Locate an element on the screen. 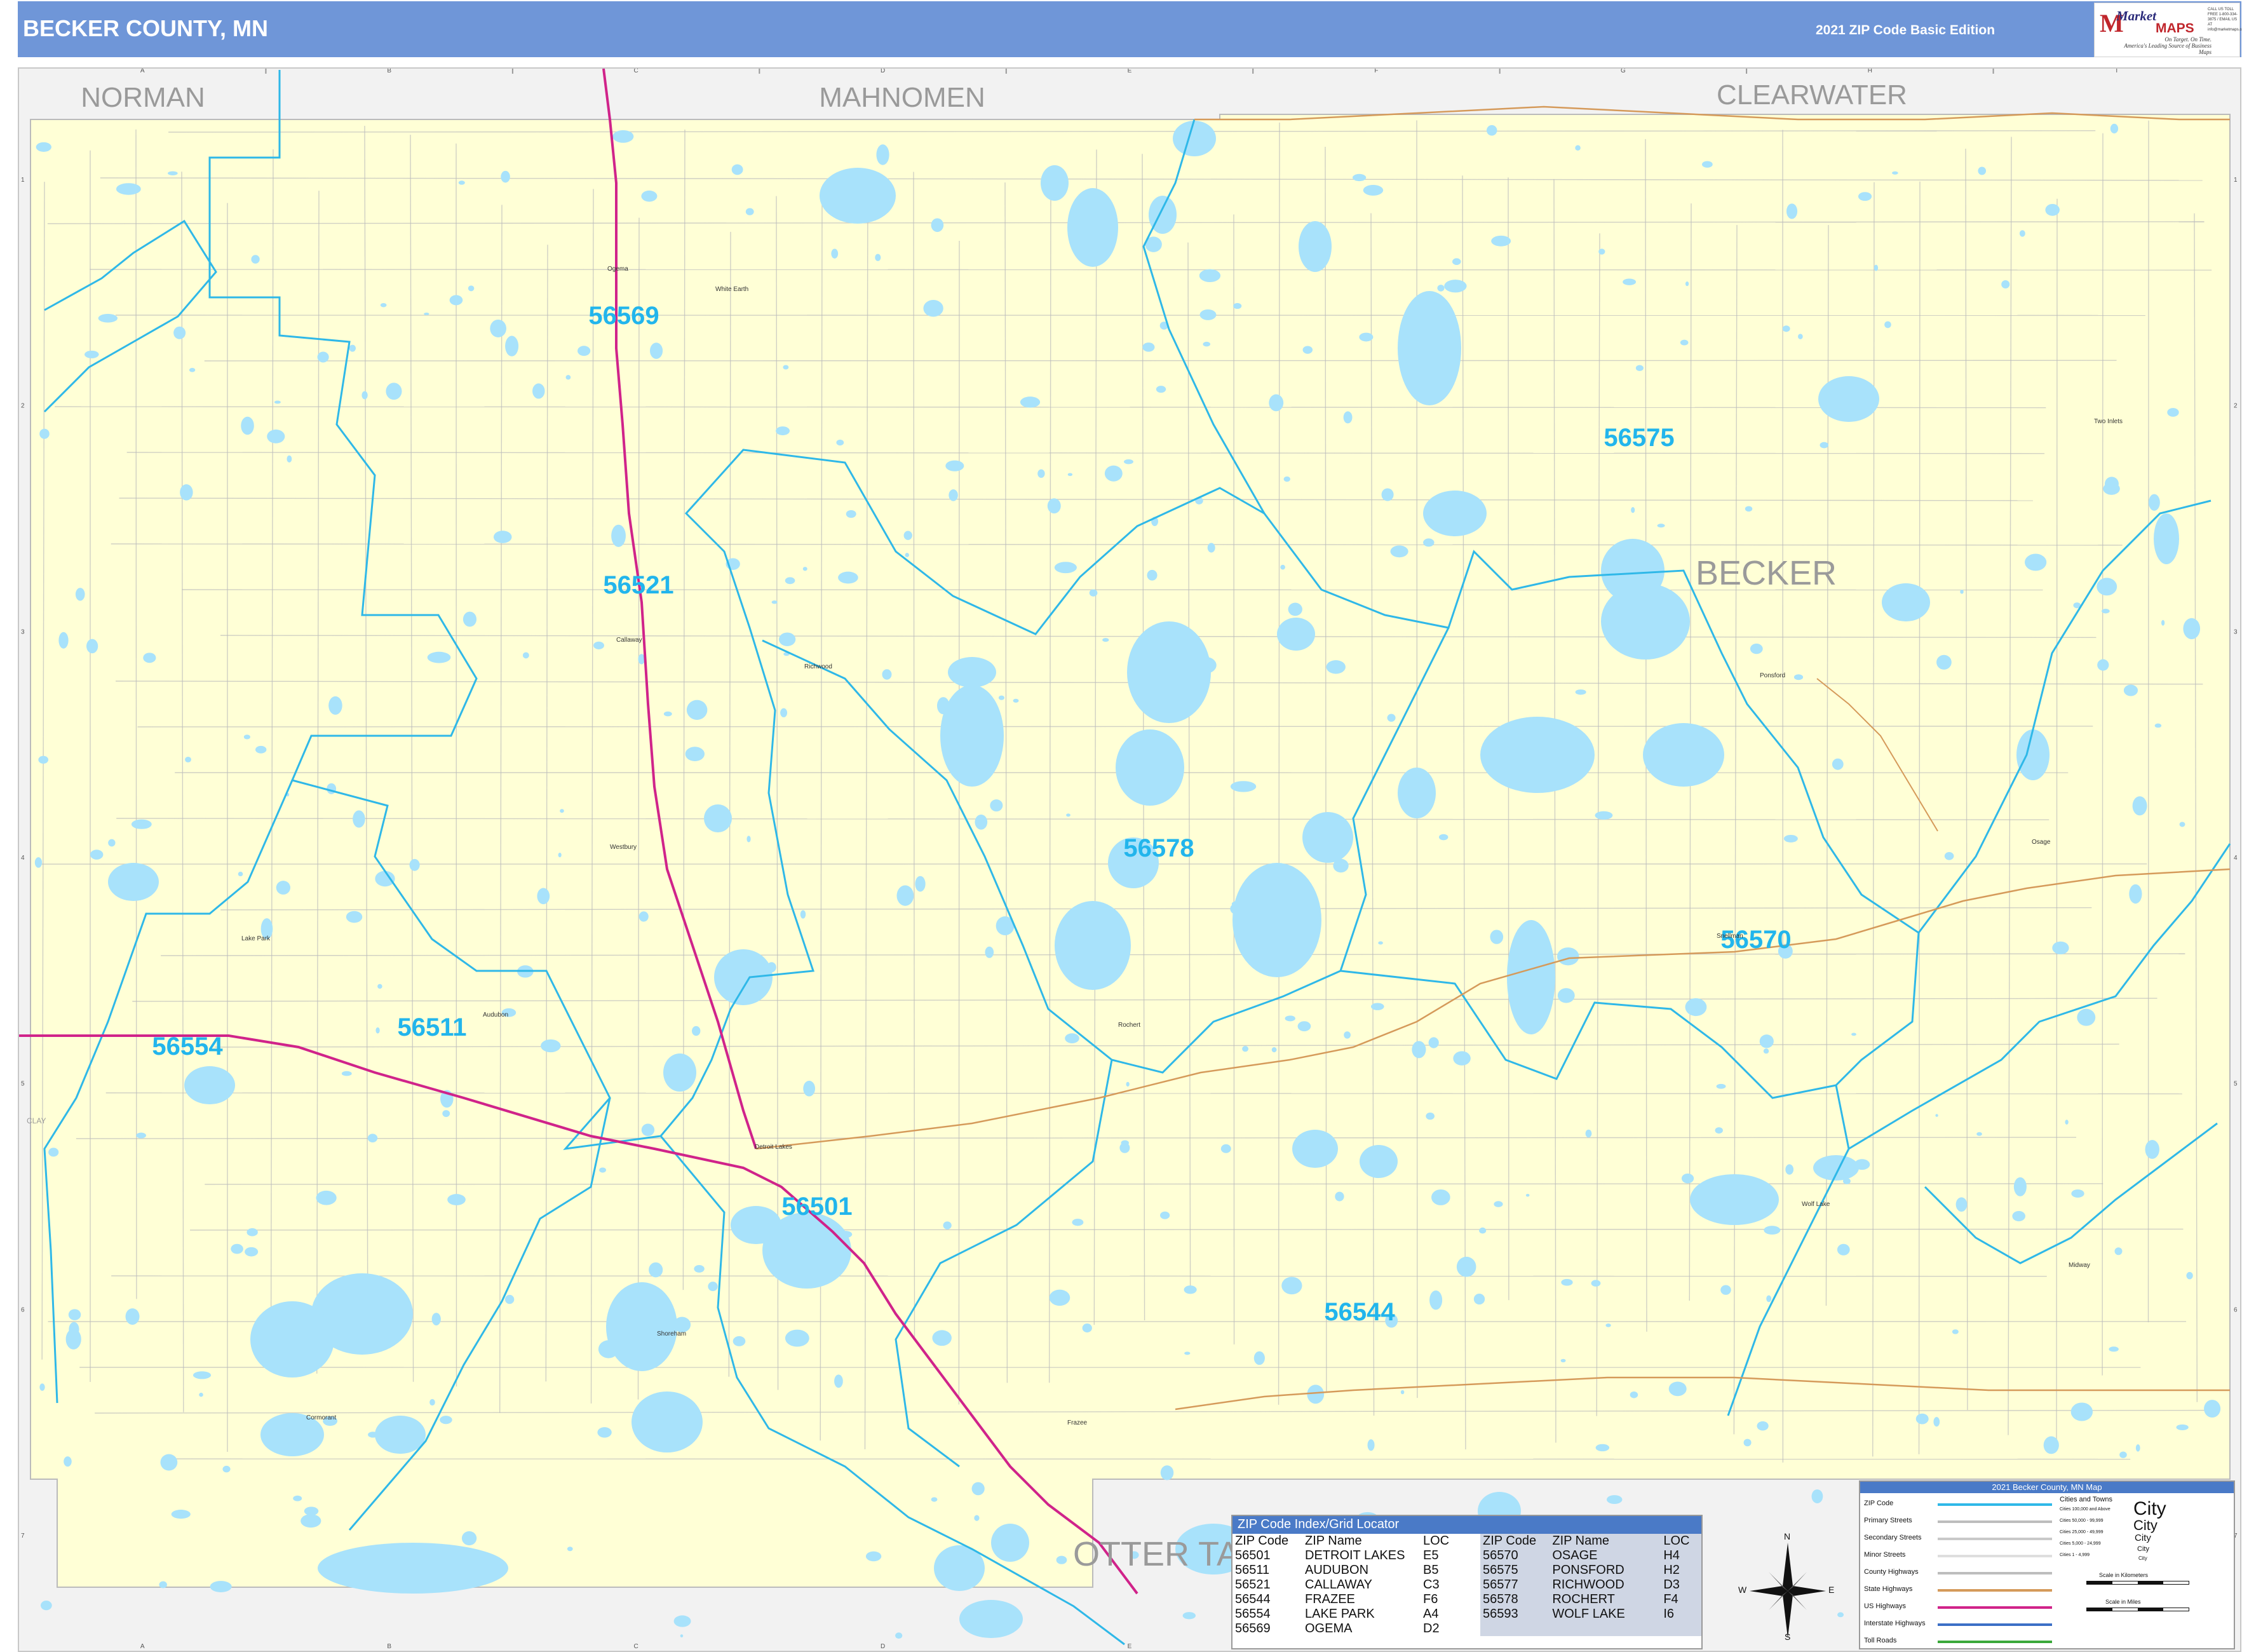 The image size is (2242, 1652). grid-row-label: 5 is located at coordinates (23, 1085).